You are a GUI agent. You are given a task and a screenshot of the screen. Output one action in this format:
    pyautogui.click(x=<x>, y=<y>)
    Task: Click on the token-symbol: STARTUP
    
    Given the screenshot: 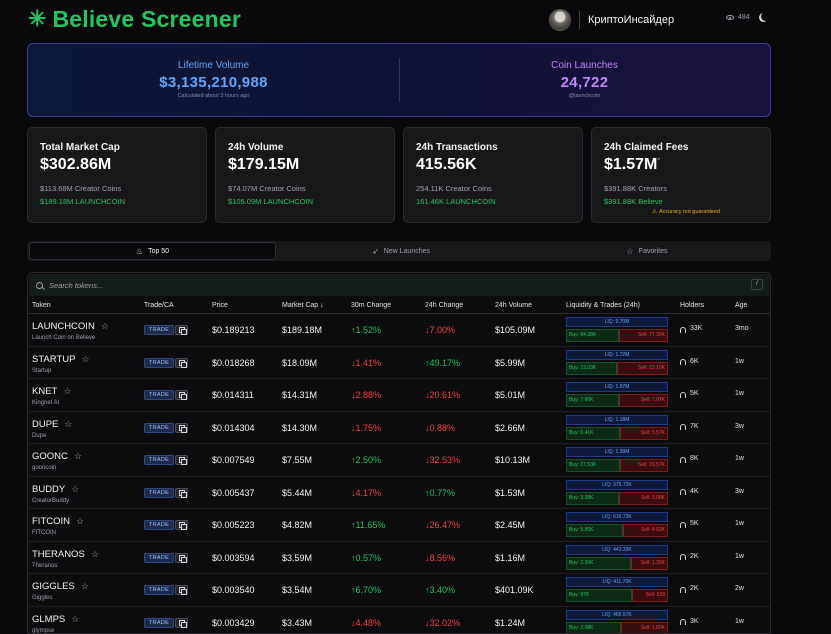 What is the action you would take?
    pyautogui.click(x=53, y=359)
    